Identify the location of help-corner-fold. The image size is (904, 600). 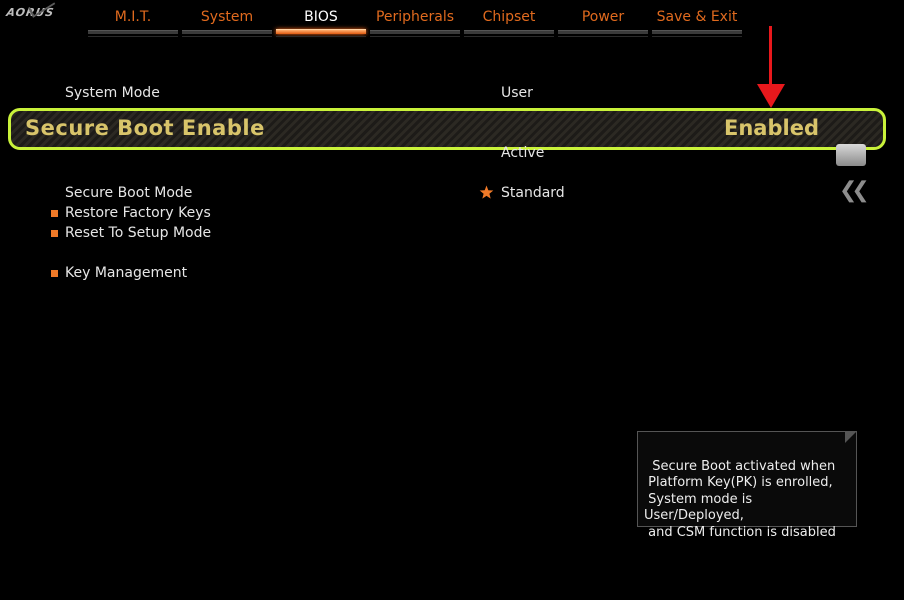
(851, 437).